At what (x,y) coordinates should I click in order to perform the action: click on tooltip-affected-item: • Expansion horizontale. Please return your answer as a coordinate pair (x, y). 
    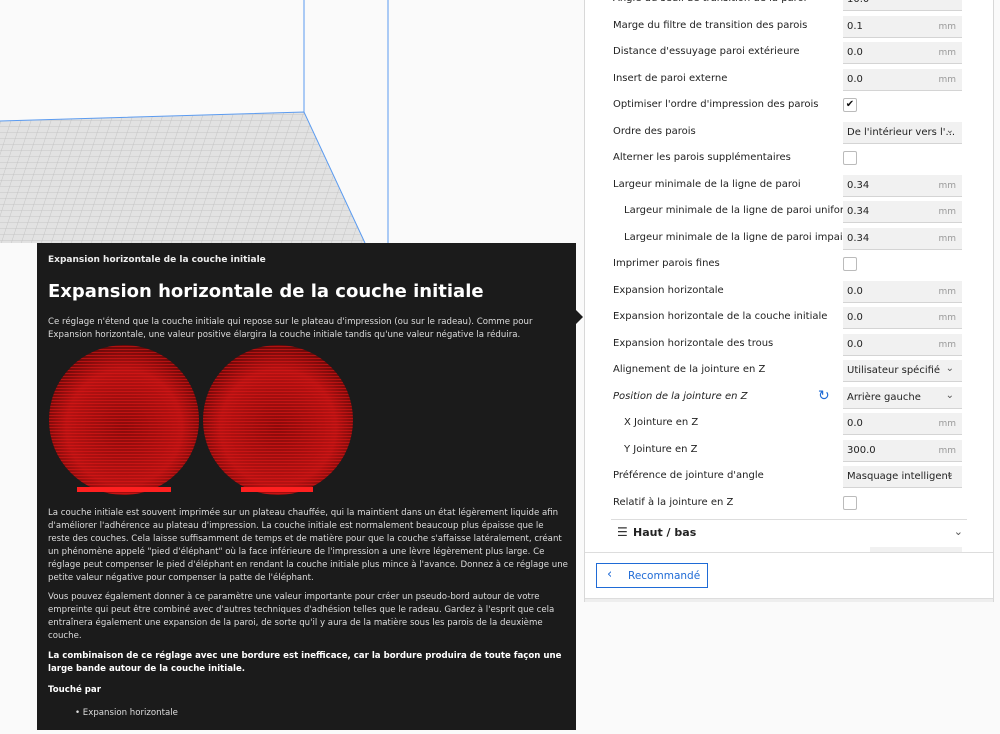
    Looking at the image, I should click on (126, 713).